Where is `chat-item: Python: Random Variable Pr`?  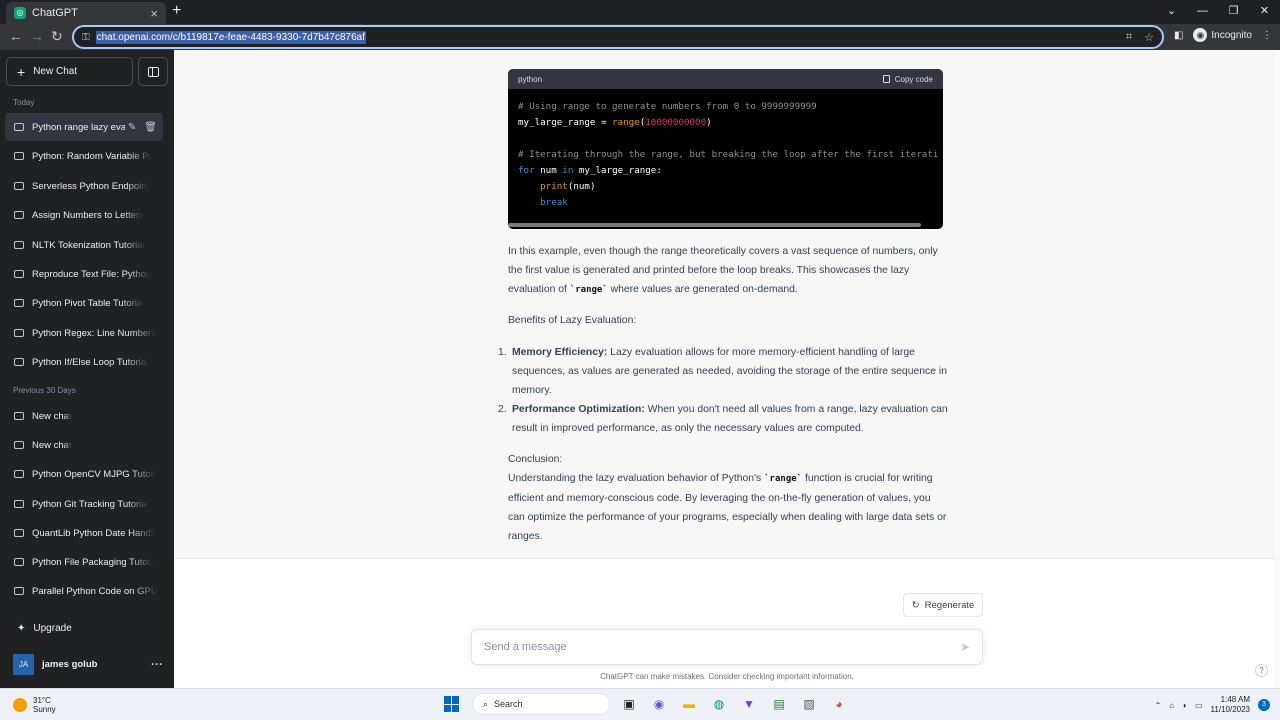
chat-item: Python: Random Variable Pr is located at coordinates (84, 156).